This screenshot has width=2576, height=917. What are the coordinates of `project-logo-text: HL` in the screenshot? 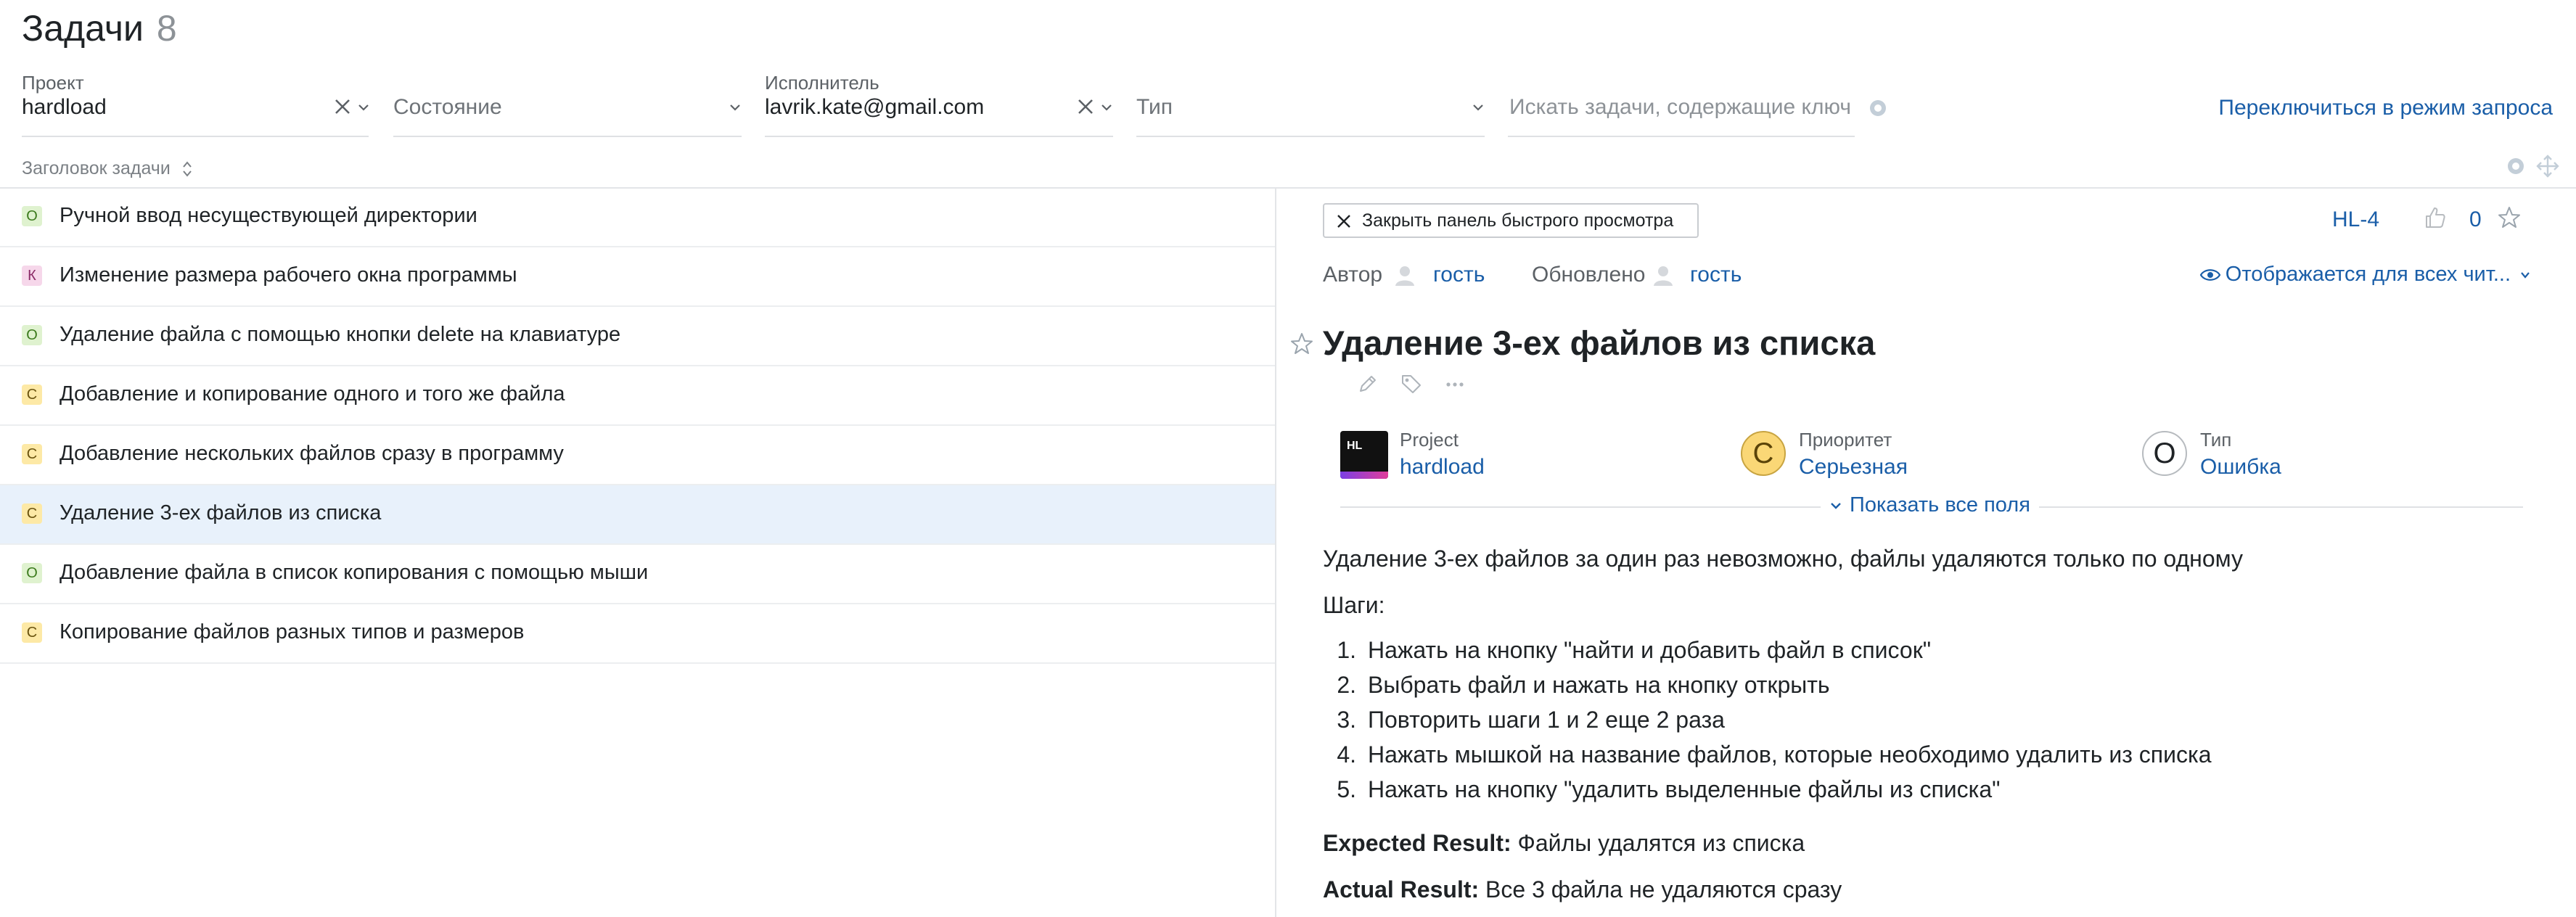 It's located at (1355, 446).